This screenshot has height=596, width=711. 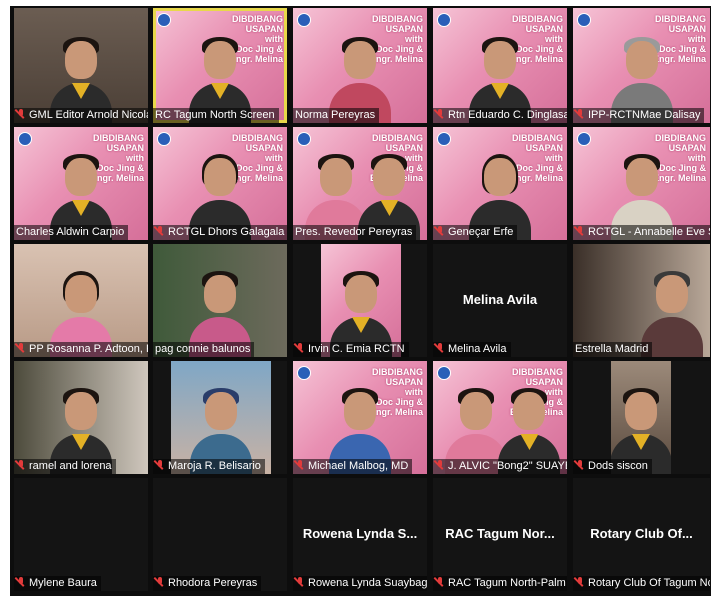 I want to click on participant-name-label: Estrella Madrid, so click(x=613, y=349).